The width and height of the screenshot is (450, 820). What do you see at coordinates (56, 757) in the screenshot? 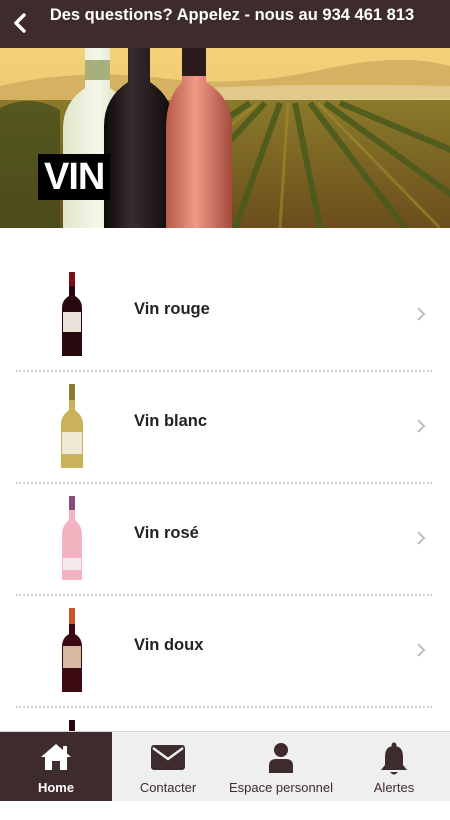
I see `home-icon` at bounding box center [56, 757].